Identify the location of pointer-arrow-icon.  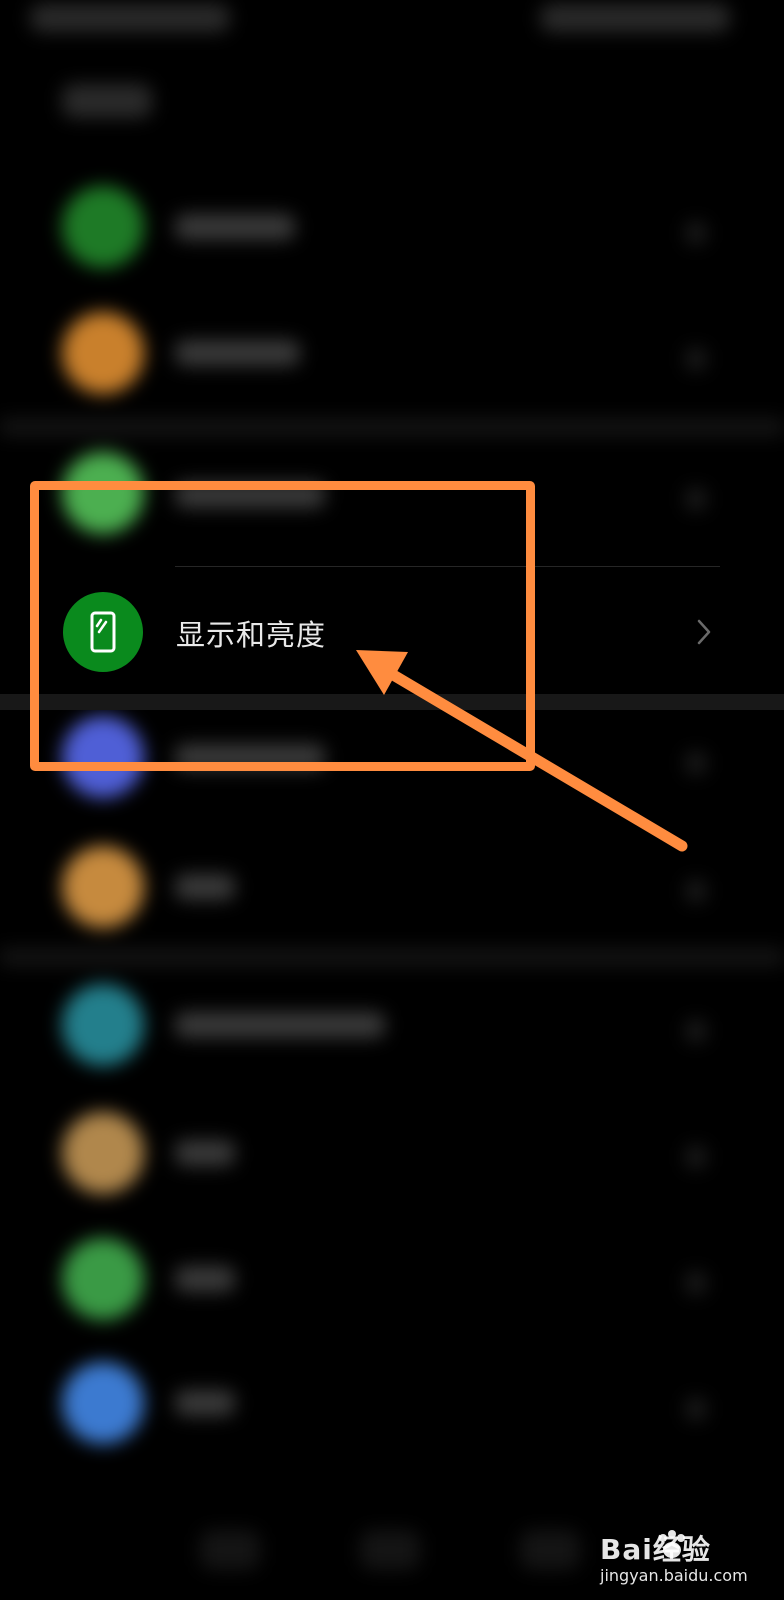
(522, 751).